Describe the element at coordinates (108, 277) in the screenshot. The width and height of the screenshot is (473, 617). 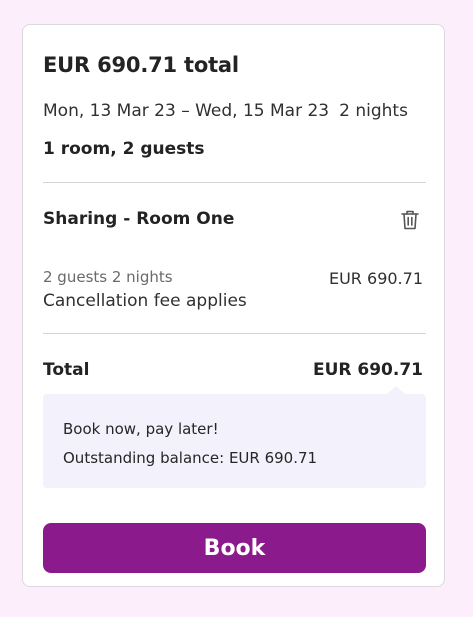
I see `room-guests-nights: 2 guests 2 nights` at that location.